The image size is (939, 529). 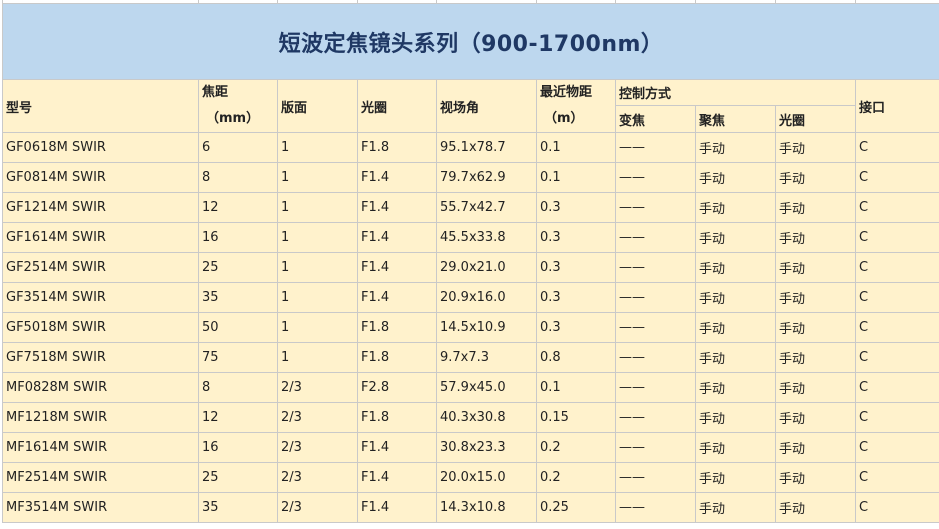 What do you see at coordinates (100, 177) in the screenshot?
I see `cell-model: GF0814M SWIR` at bounding box center [100, 177].